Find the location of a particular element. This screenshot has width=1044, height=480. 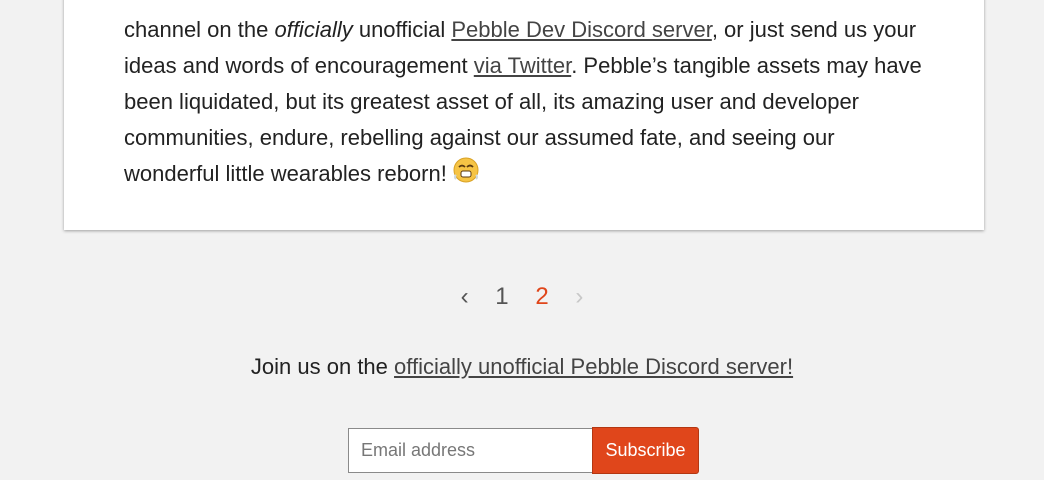

subscribe-form: Subscribe is located at coordinates (523, 451).